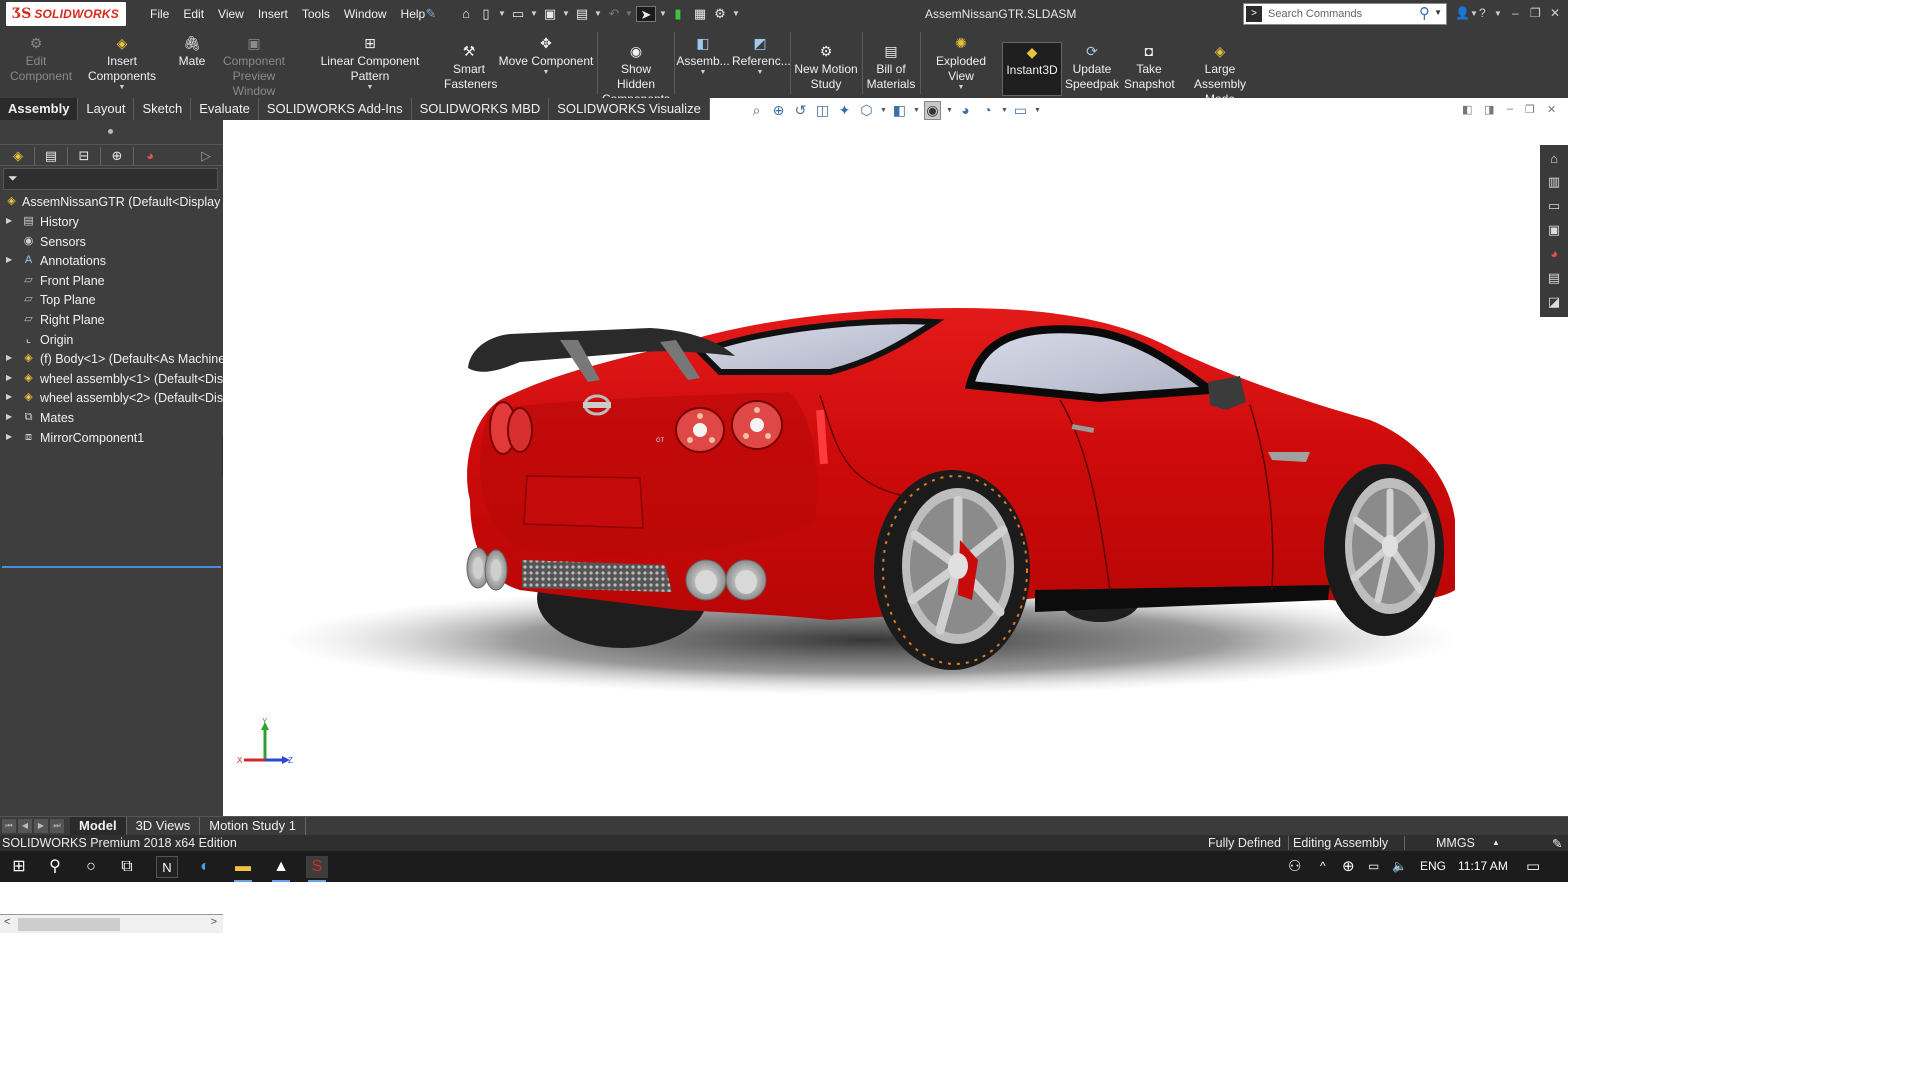 The height and width of the screenshot is (1080, 1920). What do you see at coordinates (1467, 109) in the screenshot?
I see `viewport-tile-left-icon: ◧` at bounding box center [1467, 109].